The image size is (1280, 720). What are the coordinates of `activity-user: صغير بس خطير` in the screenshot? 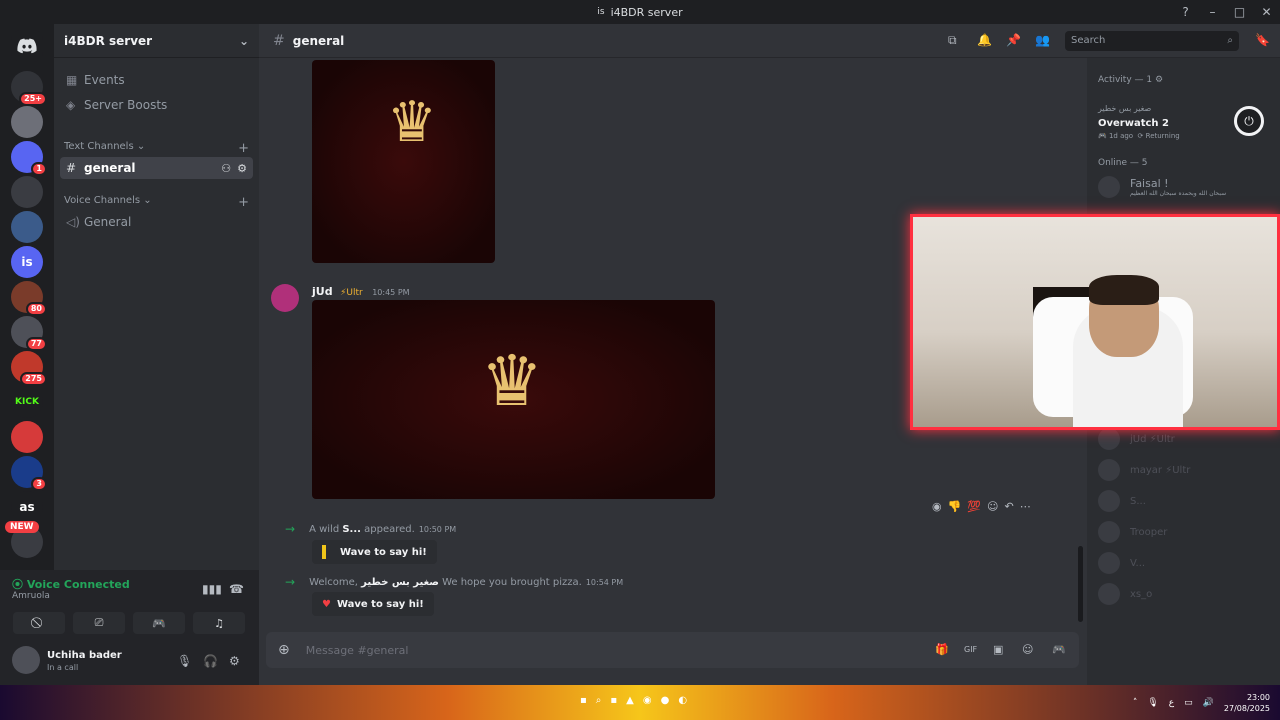 It's located at (1124, 108).